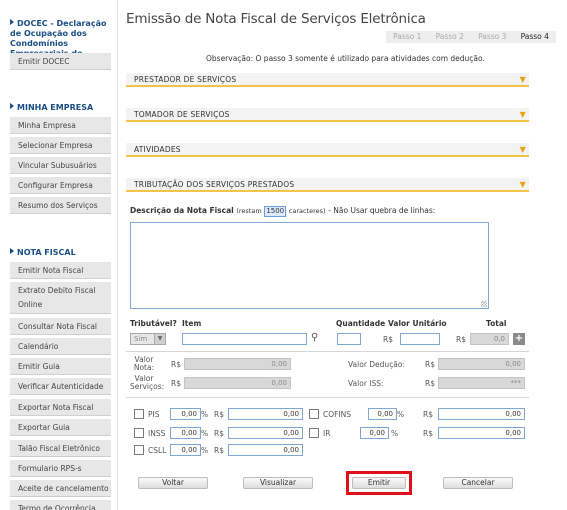 The width and height of the screenshot is (567, 510). I want to click on sidebar-item-exportar-guia: Exportar Guia, so click(60, 427).